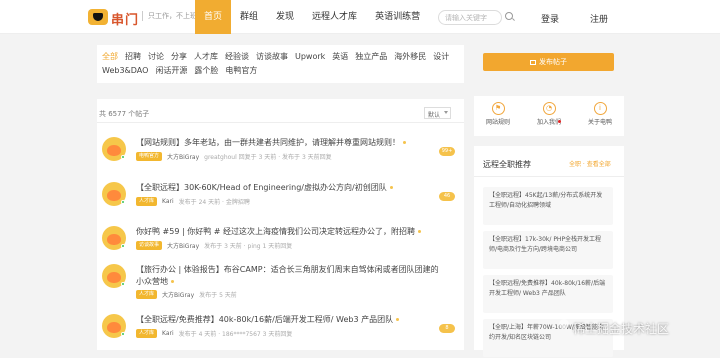 This screenshot has height=358, width=720. Describe the element at coordinates (149, 245) in the screenshot. I see `post-badge: 访谈故事` at that location.